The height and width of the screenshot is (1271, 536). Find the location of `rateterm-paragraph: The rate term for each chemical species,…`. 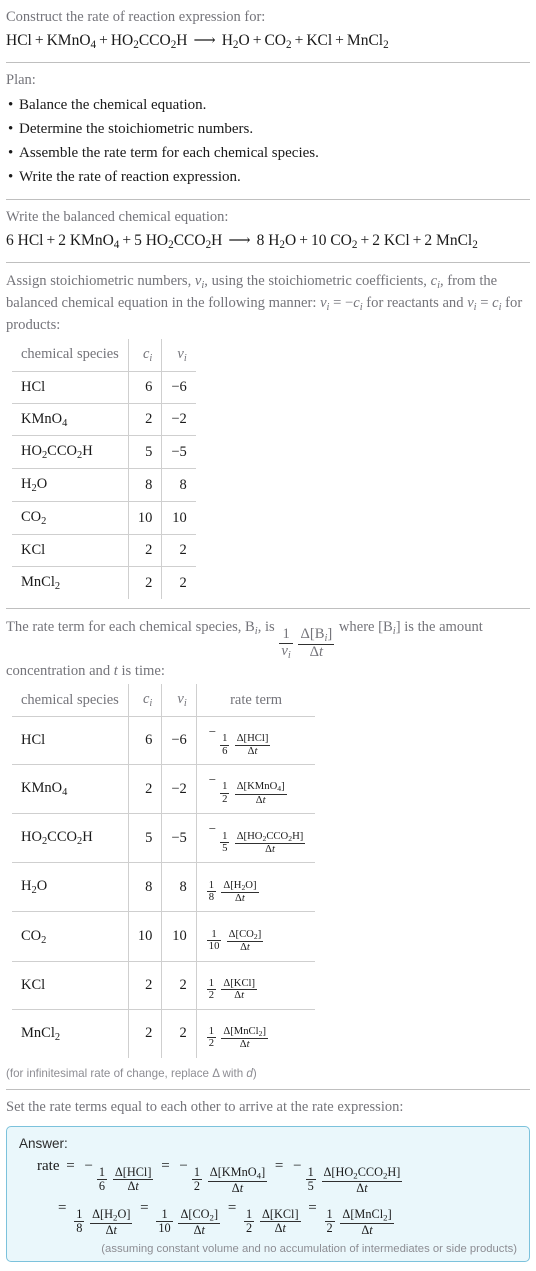

rateterm-paragraph: The rate term for each chemical species,… is located at coordinates (244, 649).